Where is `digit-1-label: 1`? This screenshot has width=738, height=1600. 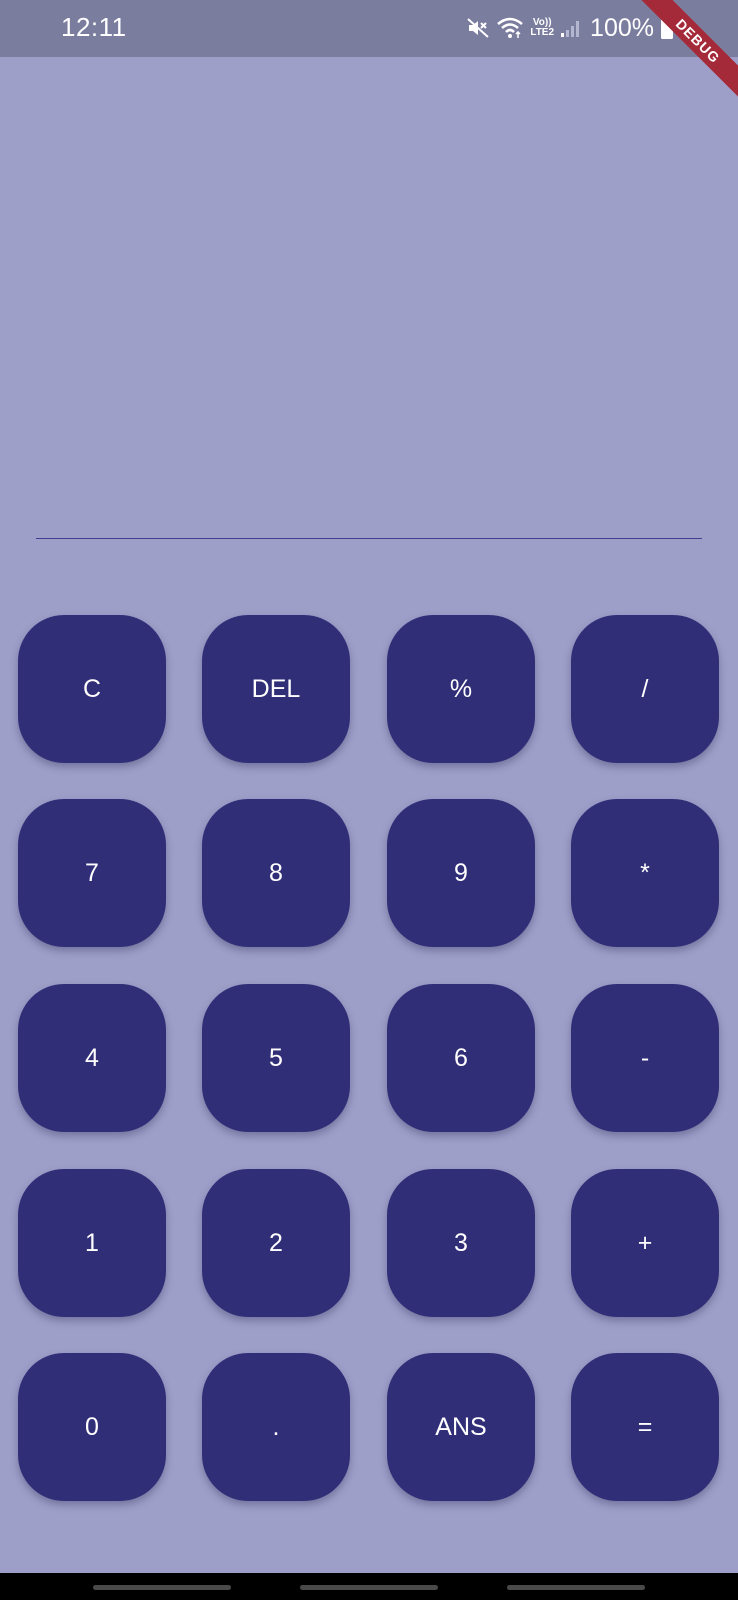
digit-1-label: 1 is located at coordinates (92, 1242).